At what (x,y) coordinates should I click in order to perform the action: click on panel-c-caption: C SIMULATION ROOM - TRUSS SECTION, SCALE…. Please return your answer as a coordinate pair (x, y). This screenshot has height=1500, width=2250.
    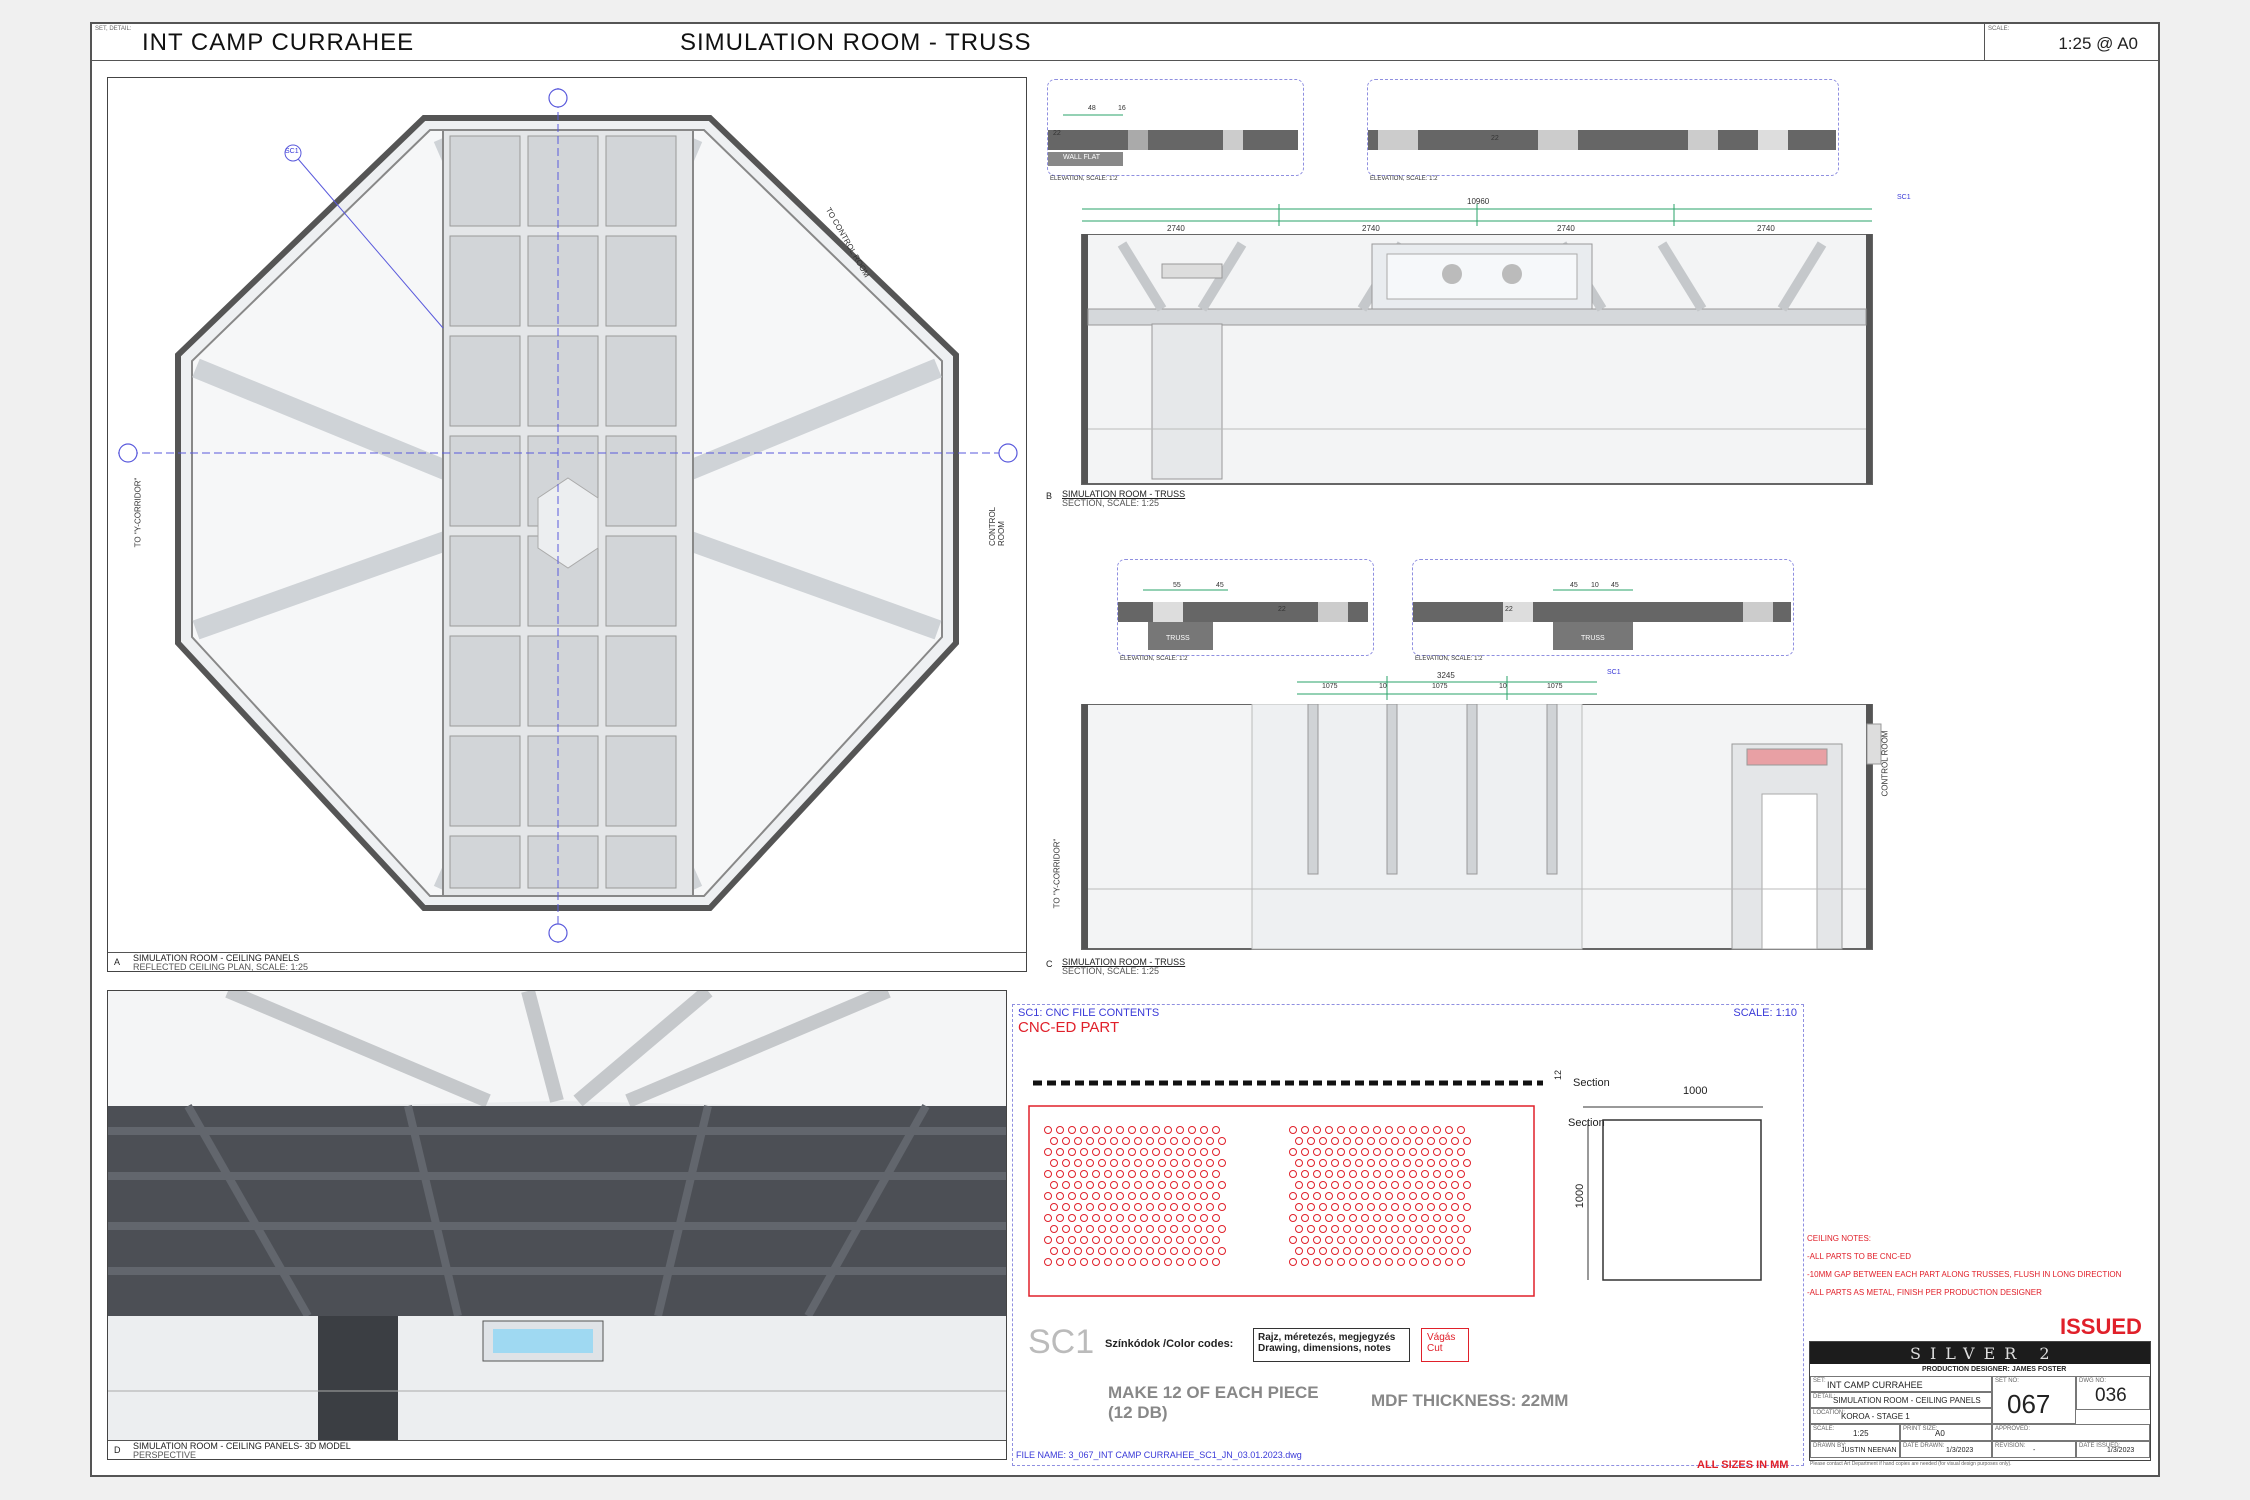
    Looking at the image, I should click on (1167, 967).